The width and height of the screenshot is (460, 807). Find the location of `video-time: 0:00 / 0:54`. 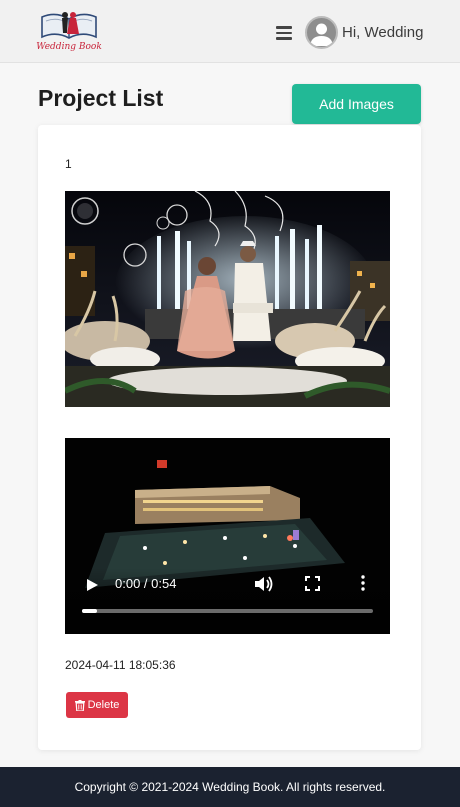

video-time: 0:00 / 0:54 is located at coordinates (146, 583).